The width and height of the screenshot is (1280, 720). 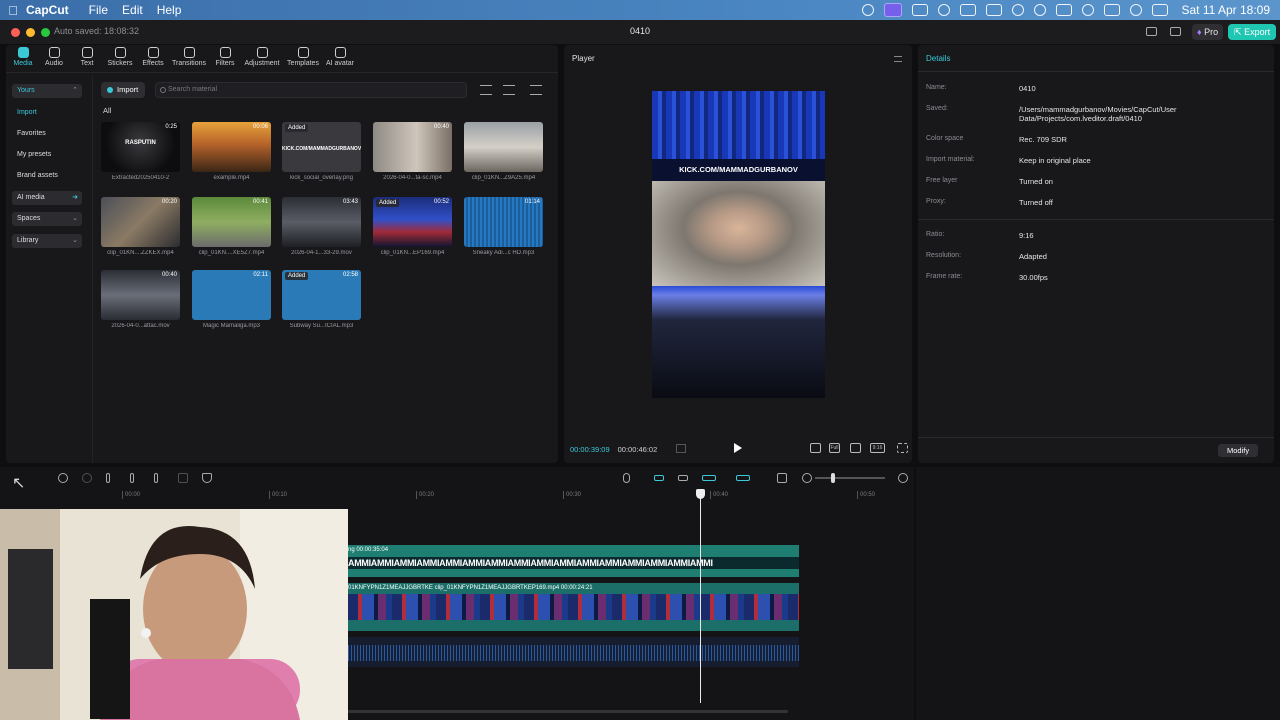 I want to click on screen-record-icon, so click(x=893, y=10).